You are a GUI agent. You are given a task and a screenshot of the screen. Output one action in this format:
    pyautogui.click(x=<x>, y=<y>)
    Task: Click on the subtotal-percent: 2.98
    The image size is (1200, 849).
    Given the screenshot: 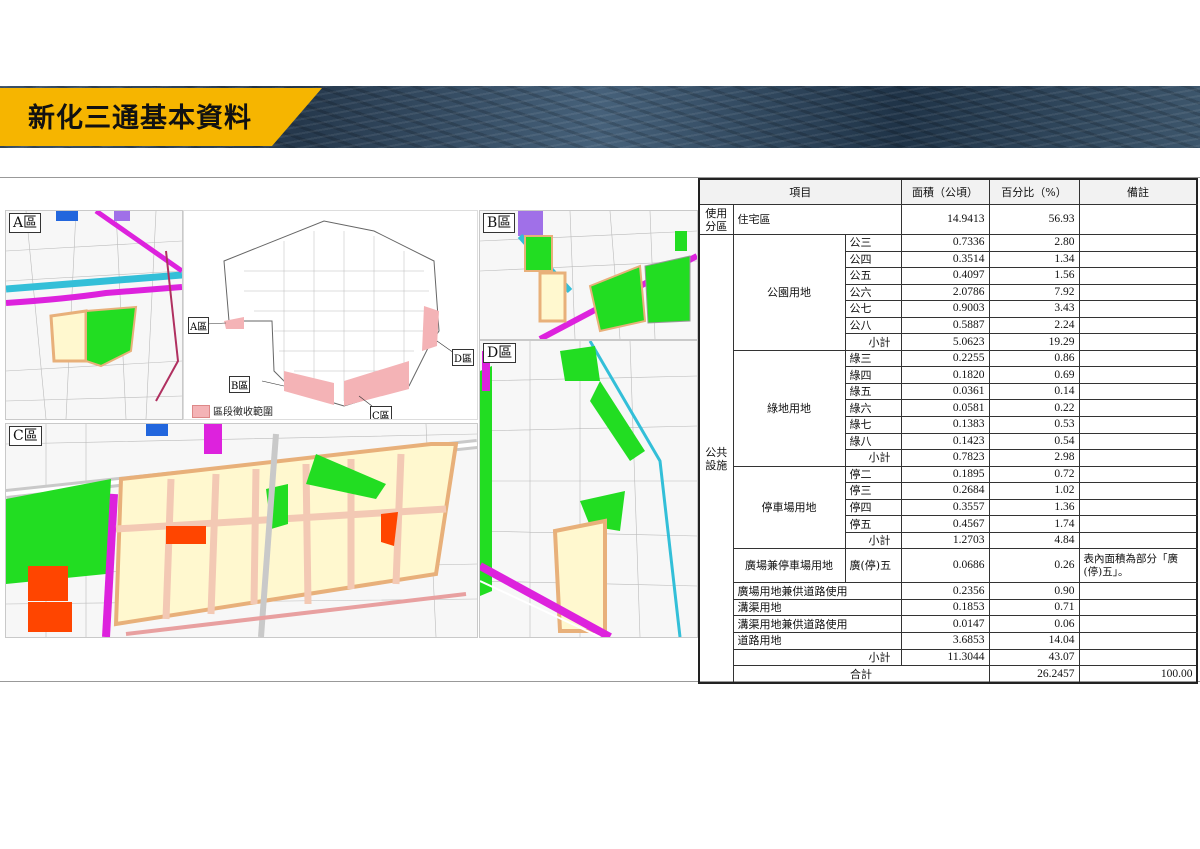 What is the action you would take?
    pyautogui.click(x=1034, y=458)
    